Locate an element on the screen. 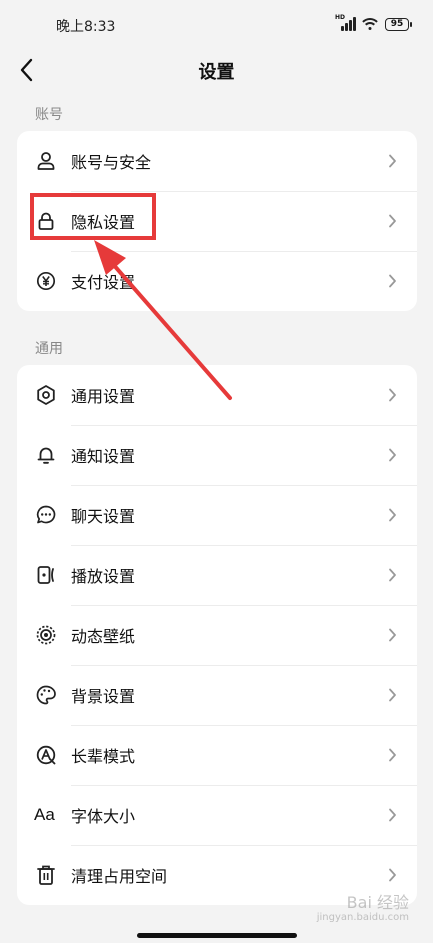 Image resolution: width=433 pixels, height=943 pixels. settings-row-account-security: 账号与安全 is located at coordinates (217, 161).